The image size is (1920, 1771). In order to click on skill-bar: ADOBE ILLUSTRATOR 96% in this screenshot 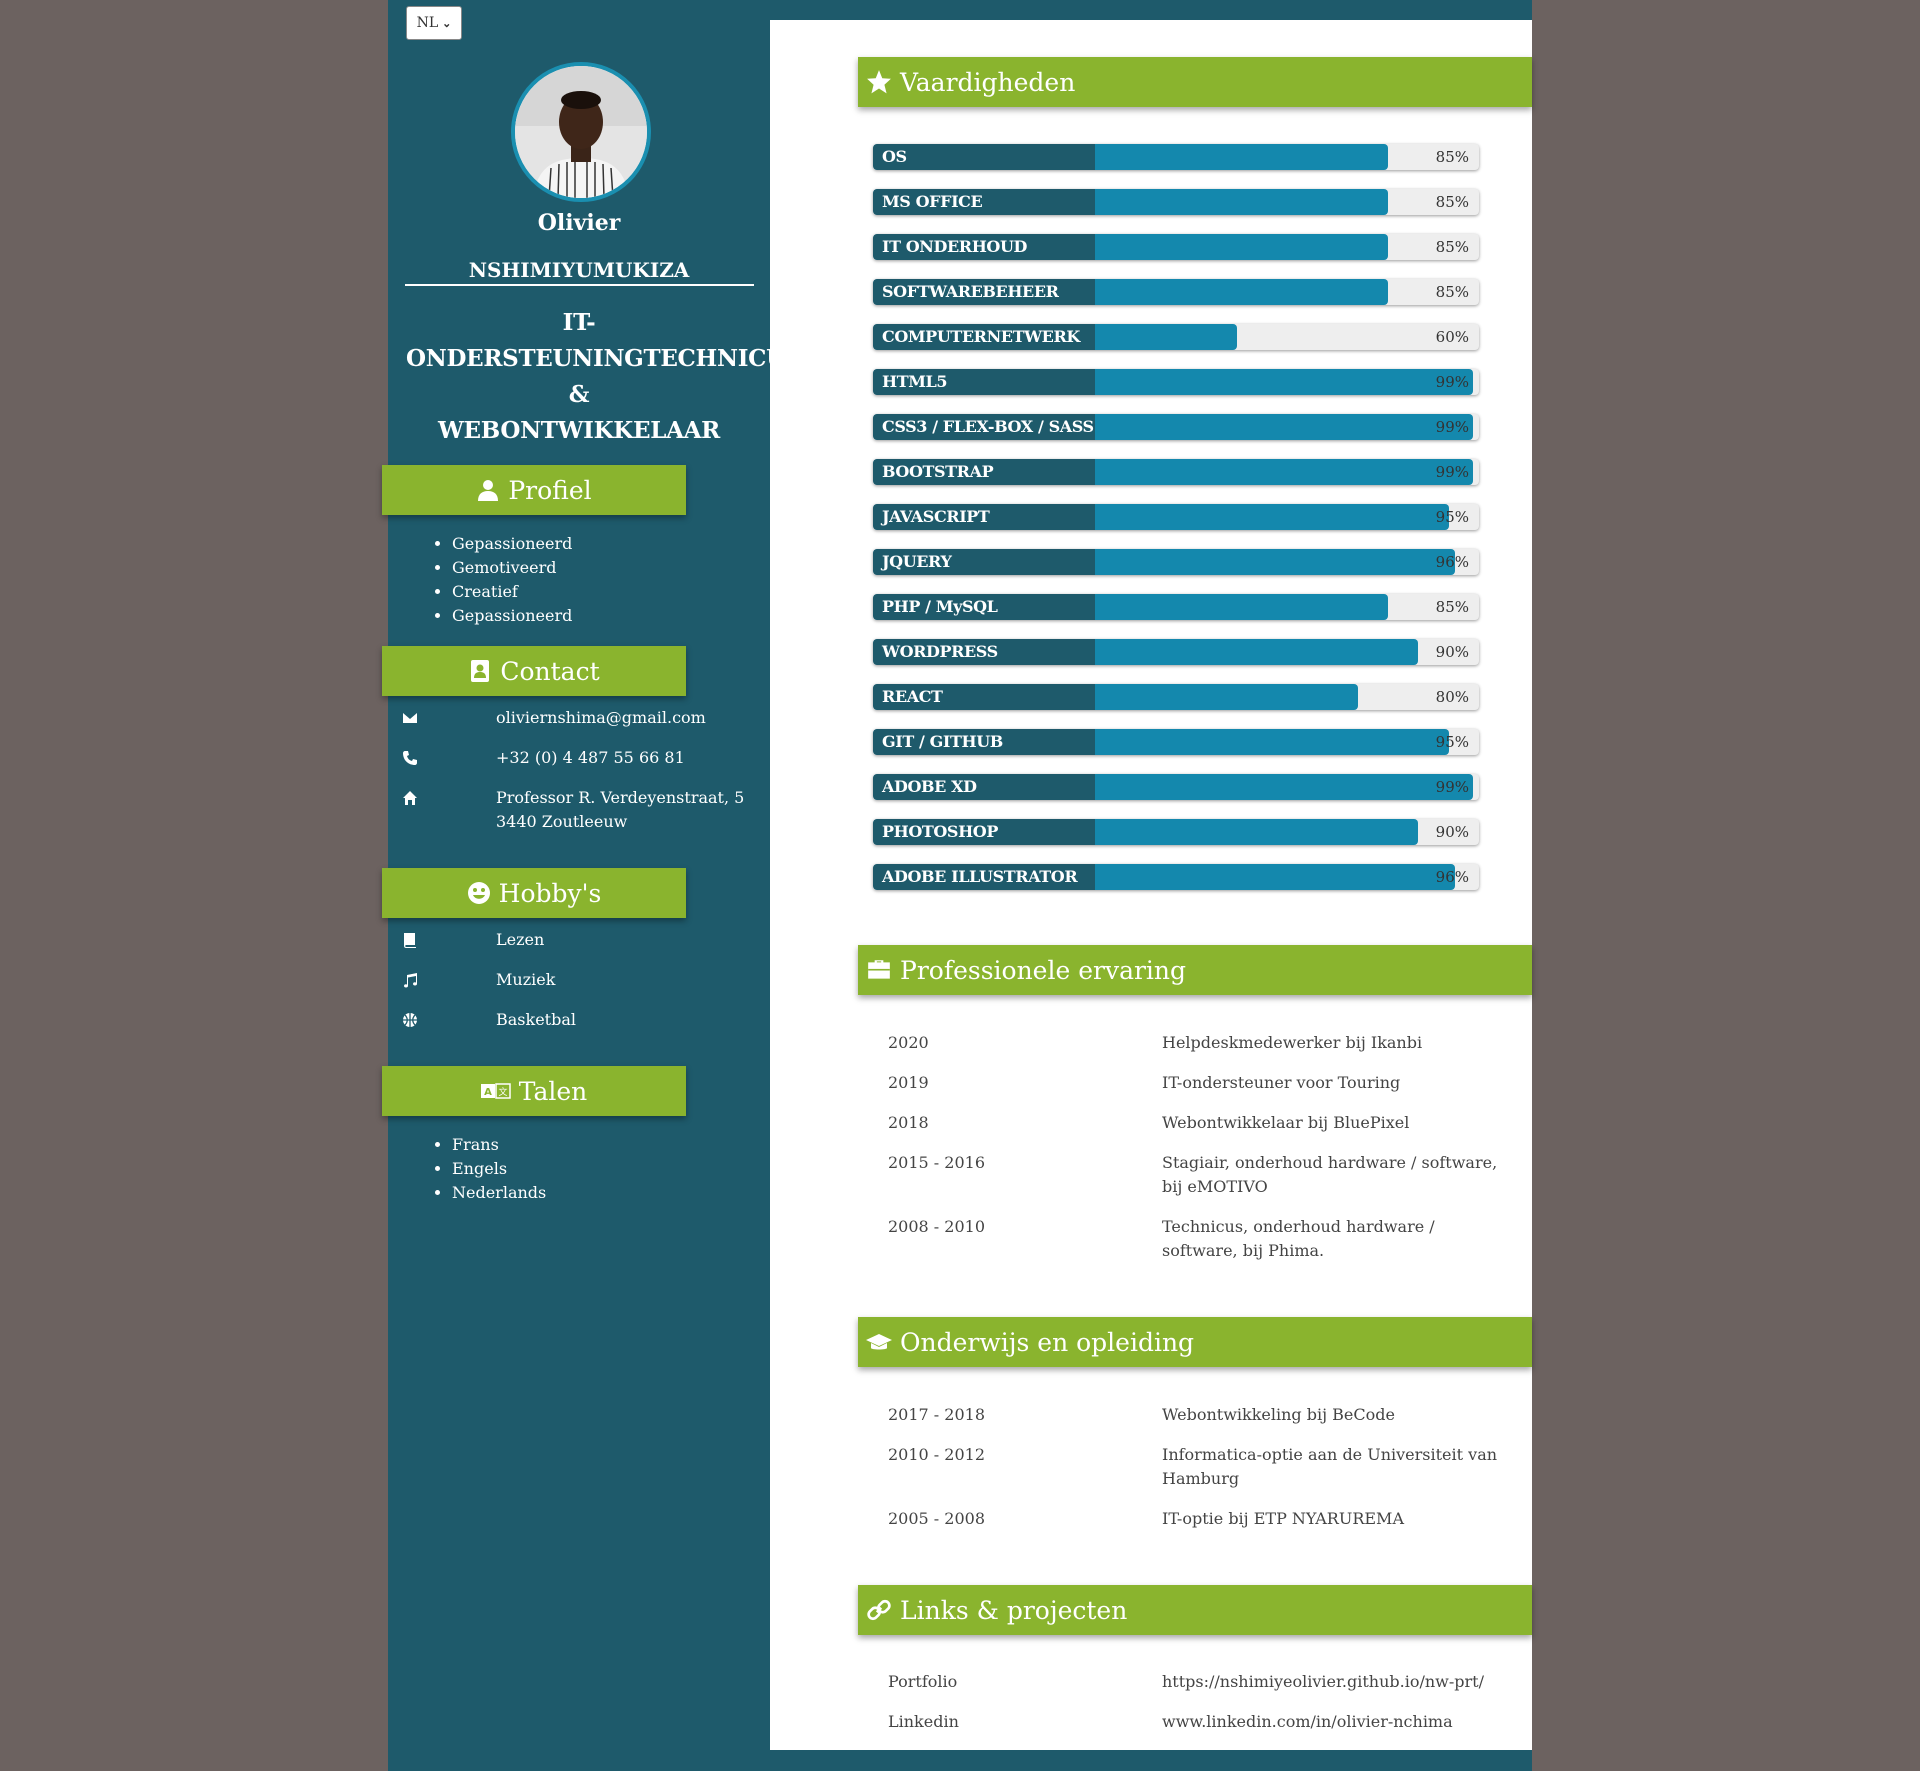, I will do `click(1176, 877)`.